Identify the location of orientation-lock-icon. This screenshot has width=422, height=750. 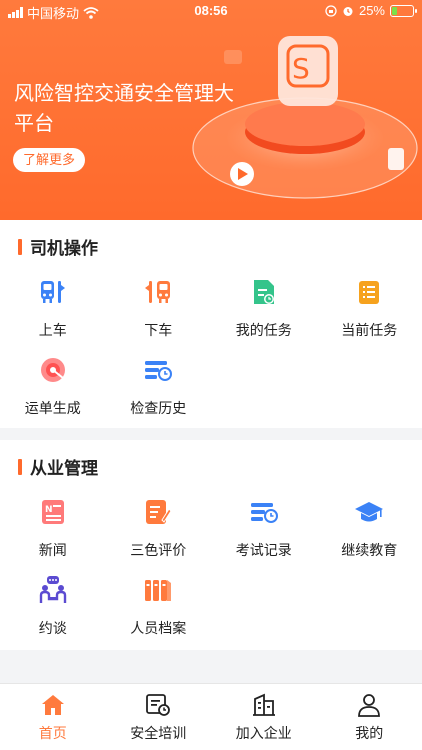
(331, 10).